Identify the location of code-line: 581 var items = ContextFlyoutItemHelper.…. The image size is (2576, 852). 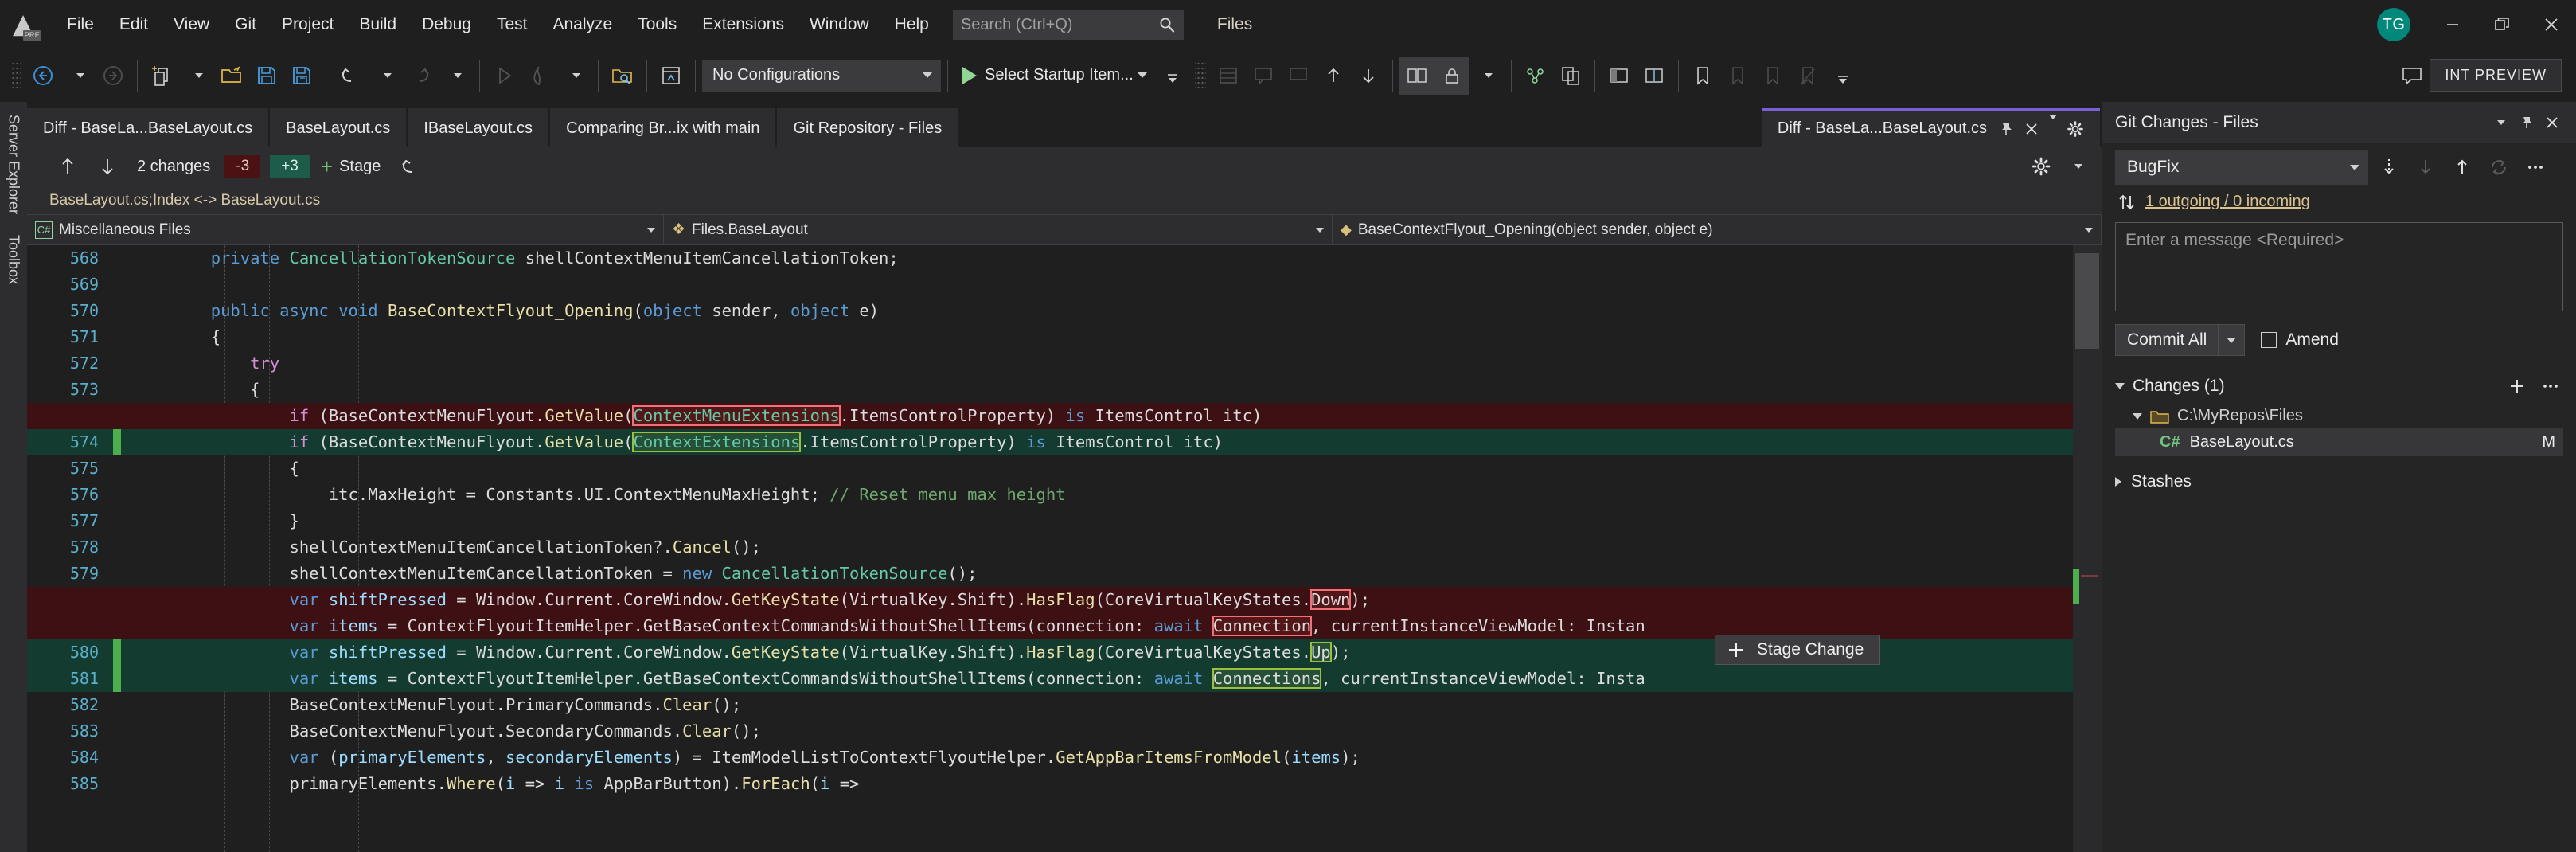
(1050, 679).